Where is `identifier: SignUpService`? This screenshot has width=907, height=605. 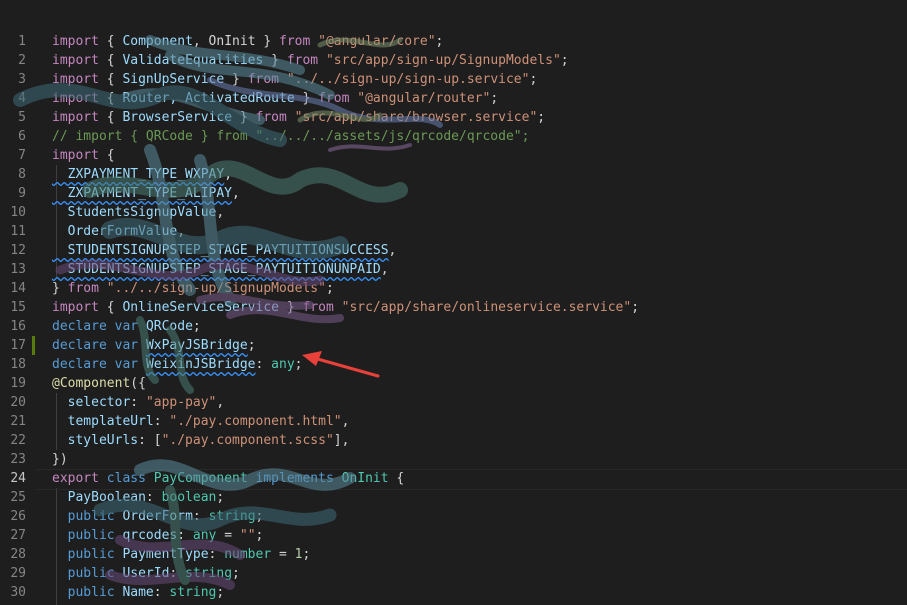 identifier: SignUpService is located at coordinates (173, 79).